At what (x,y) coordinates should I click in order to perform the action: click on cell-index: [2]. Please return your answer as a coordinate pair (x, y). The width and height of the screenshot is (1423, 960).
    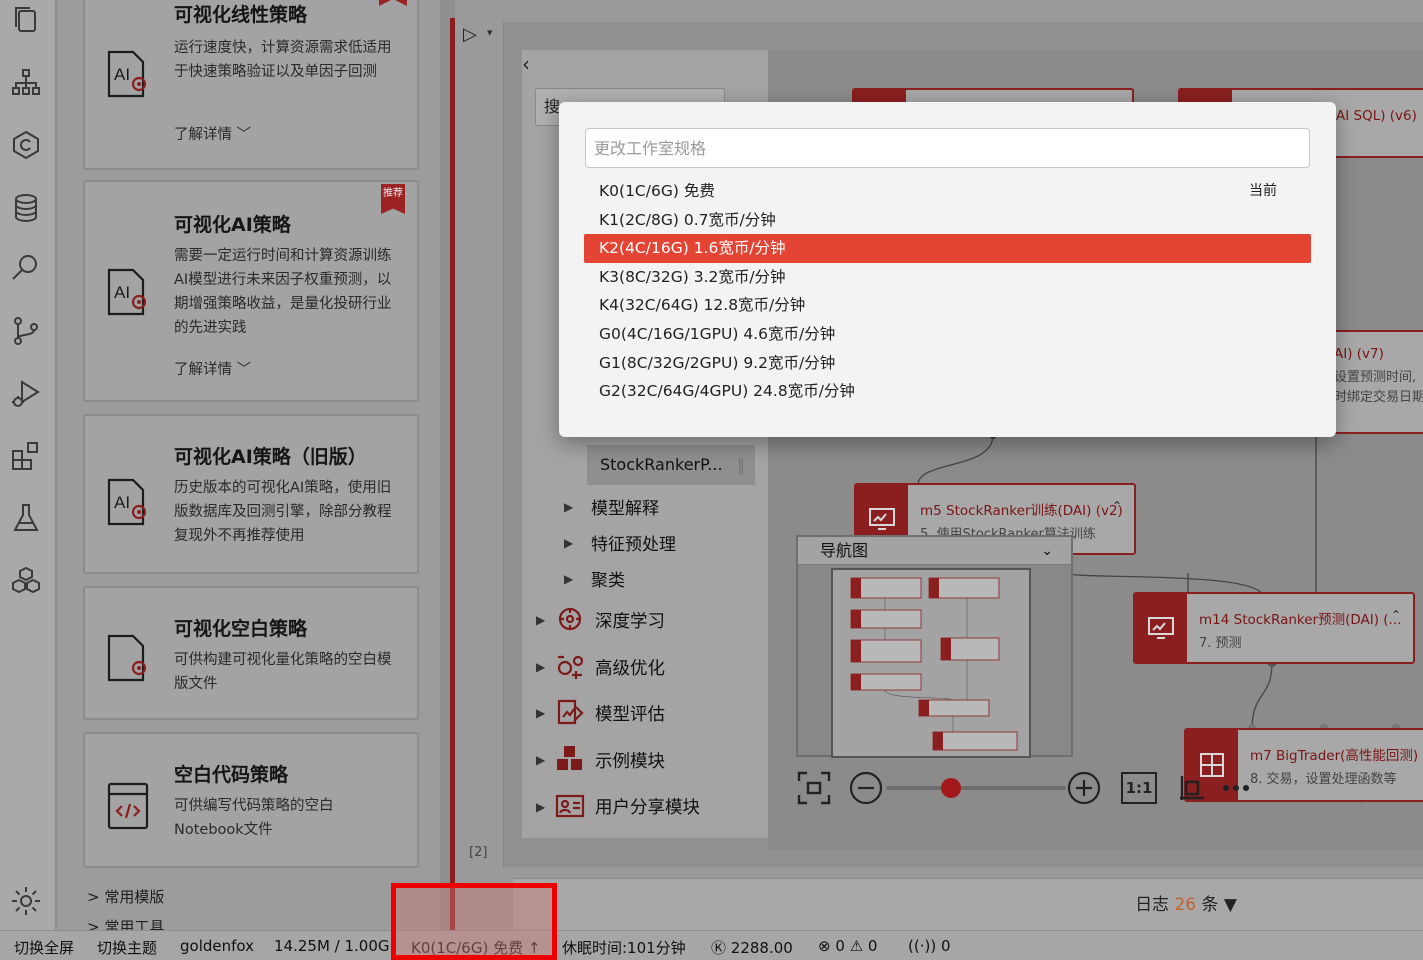
    Looking at the image, I should click on (478, 852).